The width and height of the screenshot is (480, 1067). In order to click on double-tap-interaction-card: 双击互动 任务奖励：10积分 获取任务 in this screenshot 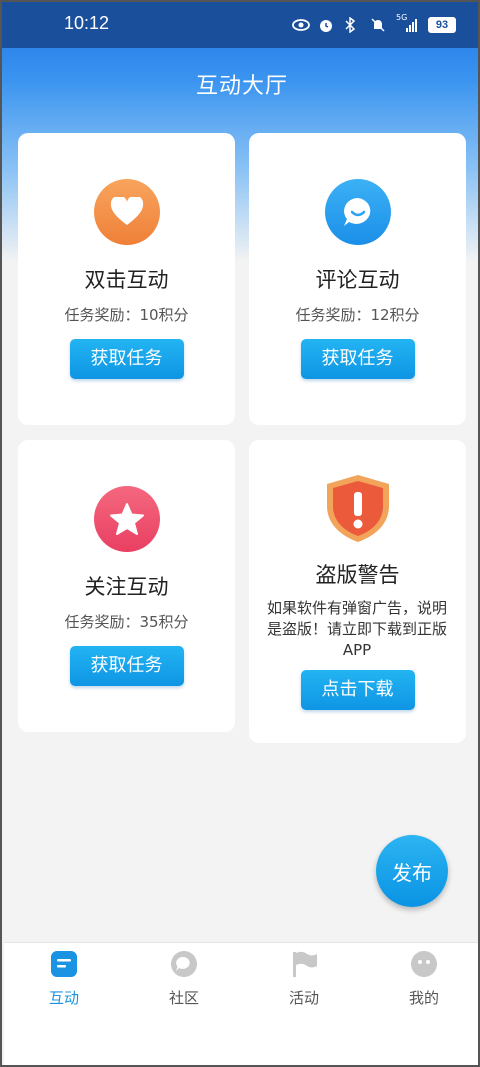, I will do `click(126, 279)`.